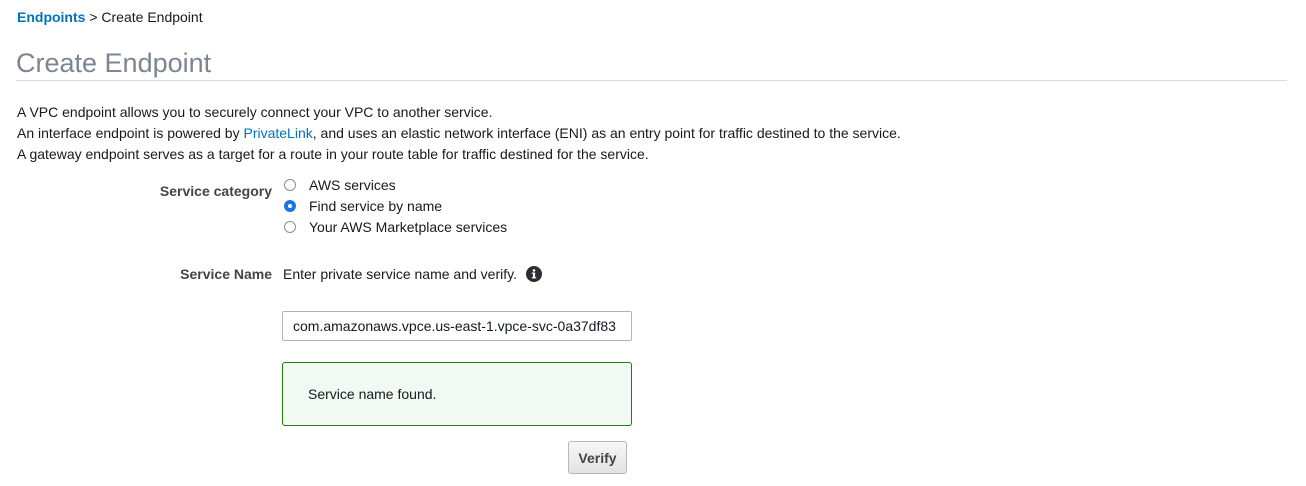 This screenshot has width=1306, height=486. I want to click on intro-line-2-text: An interface endpoint is powered by, so click(130, 133).